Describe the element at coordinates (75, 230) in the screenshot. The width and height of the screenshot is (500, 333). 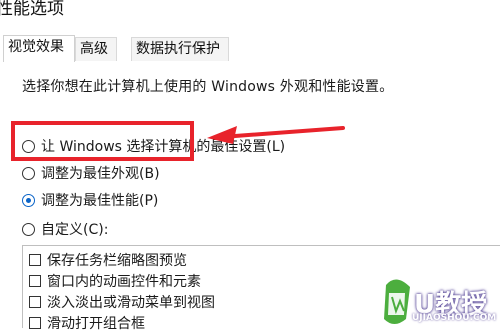
I see `option-label: 自定义(C):` at that location.